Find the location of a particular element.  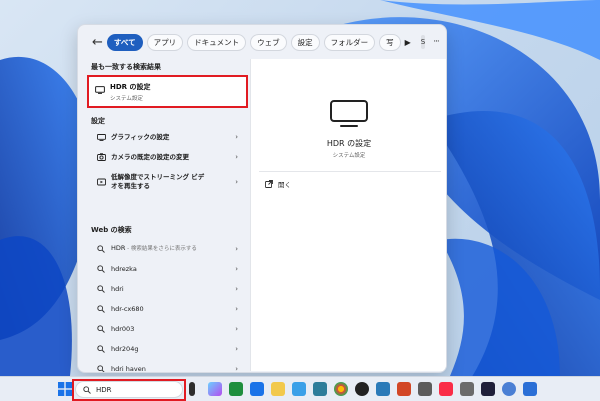

web-result-label: HDR is located at coordinates (118, 248).